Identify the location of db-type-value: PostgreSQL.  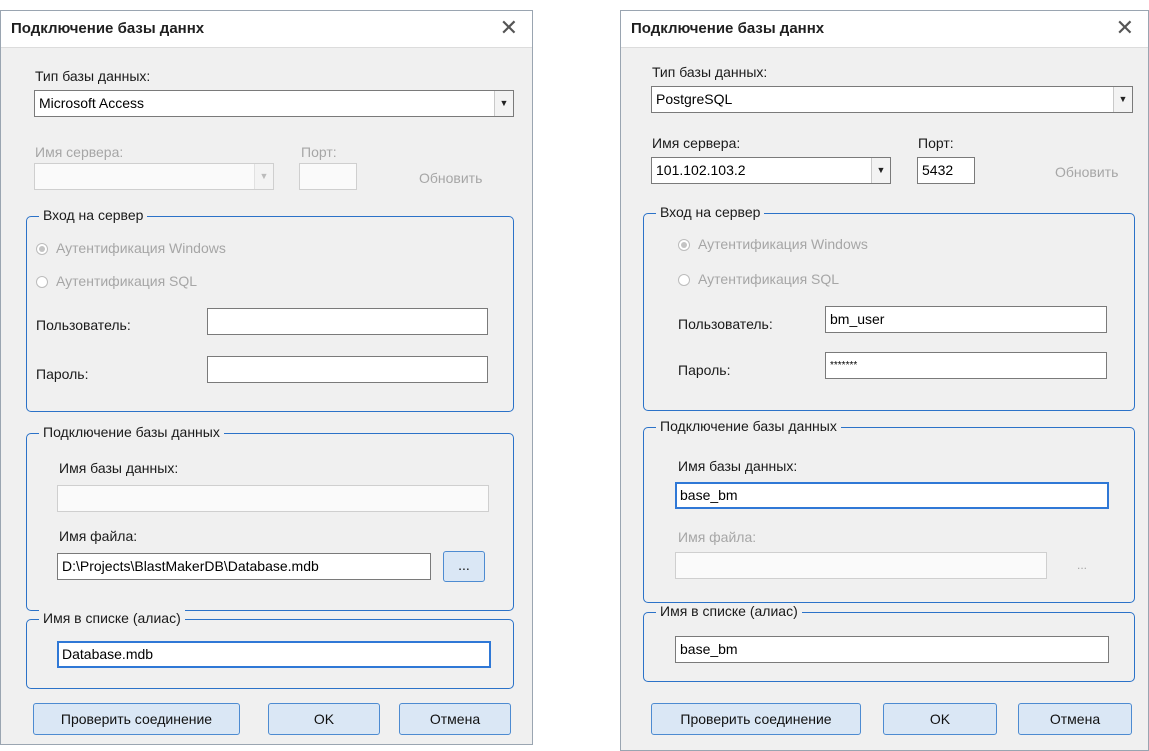
(694, 99).